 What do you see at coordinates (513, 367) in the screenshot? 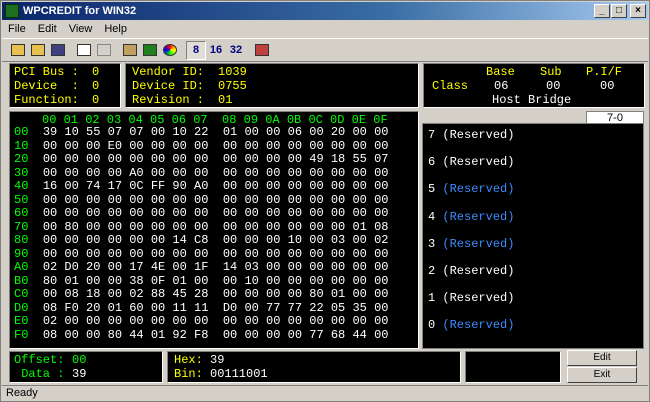
I see `blank-panel` at bounding box center [513, 367].